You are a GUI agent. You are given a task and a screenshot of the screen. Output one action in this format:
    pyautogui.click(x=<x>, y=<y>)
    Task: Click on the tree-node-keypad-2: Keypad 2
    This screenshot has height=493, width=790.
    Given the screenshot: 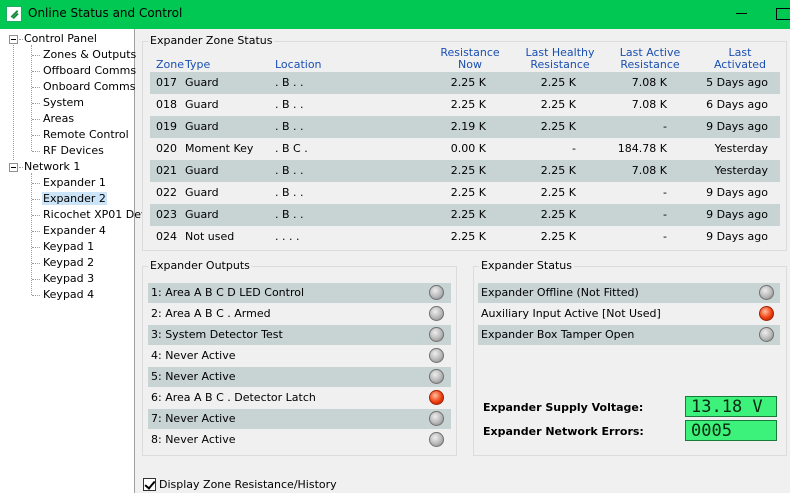 What is the action you would take?
    pyautogui.click(x=68, y=262)
    